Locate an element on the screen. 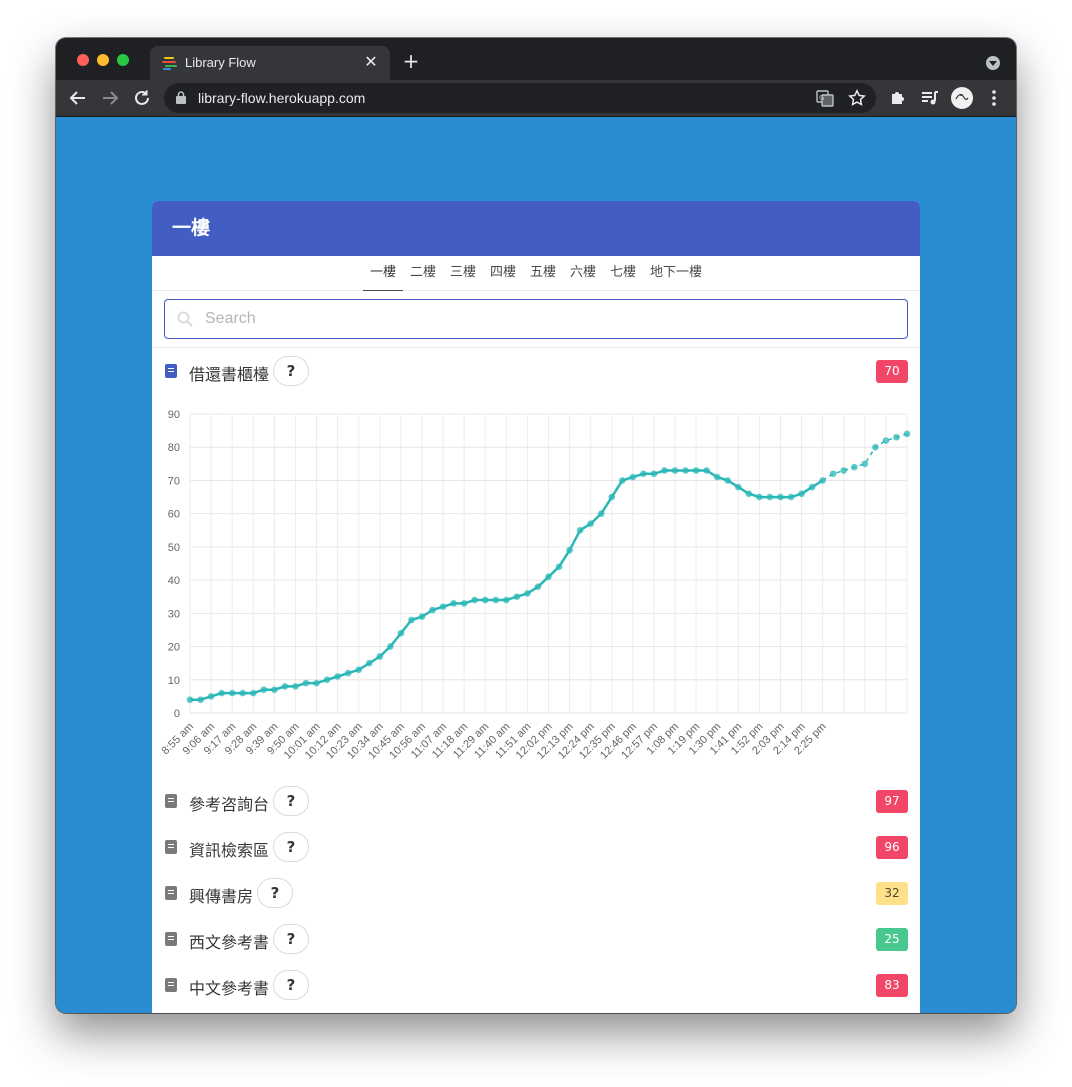 Image resolution: width=1072 pixels, height=1087 pixels. location-row: 借還書櫃檯? 70 is located at coordinates (536, 371).